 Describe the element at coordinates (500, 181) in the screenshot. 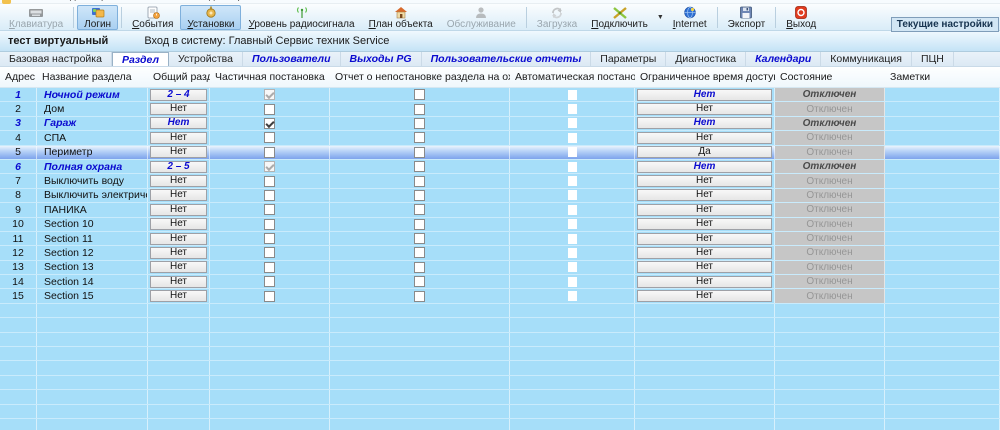

I see `table-row: 7 Выключить воду Нет Нет Отключен` at that location.